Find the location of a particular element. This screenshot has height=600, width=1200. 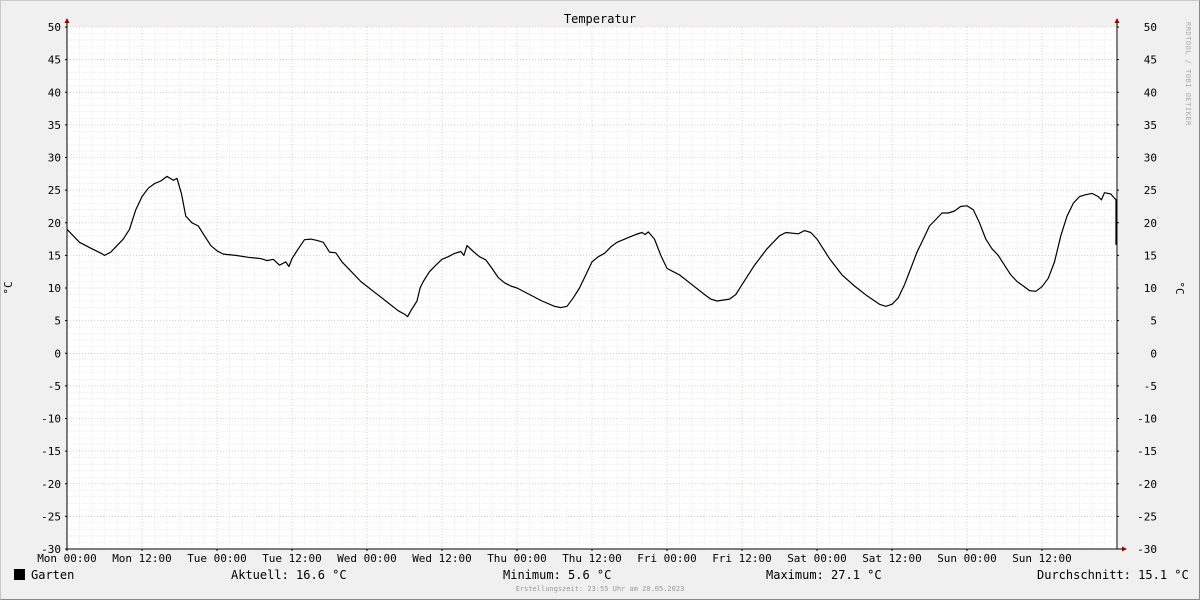

y-axis-arrow-right is located at coordinates (1117, 20).